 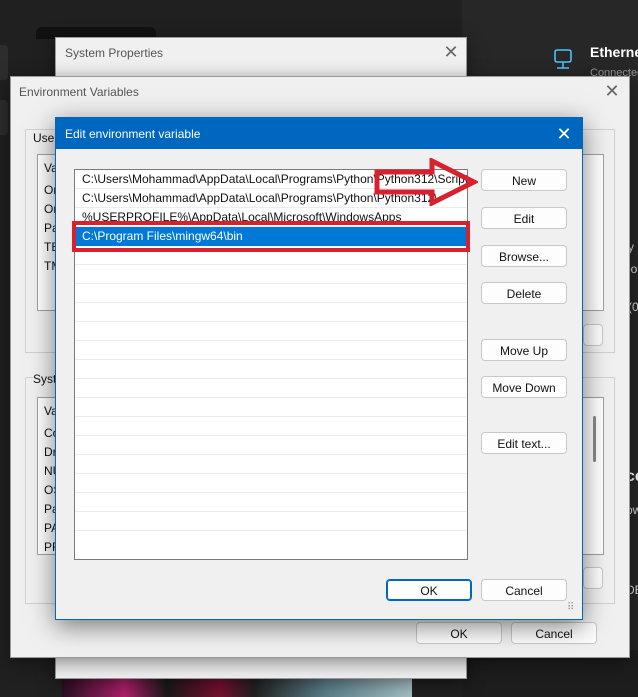 What do you see at coordinates (524, 350) in the screenshot?
I see `move-up-button: Move Up` at bounding box center [524, 350].